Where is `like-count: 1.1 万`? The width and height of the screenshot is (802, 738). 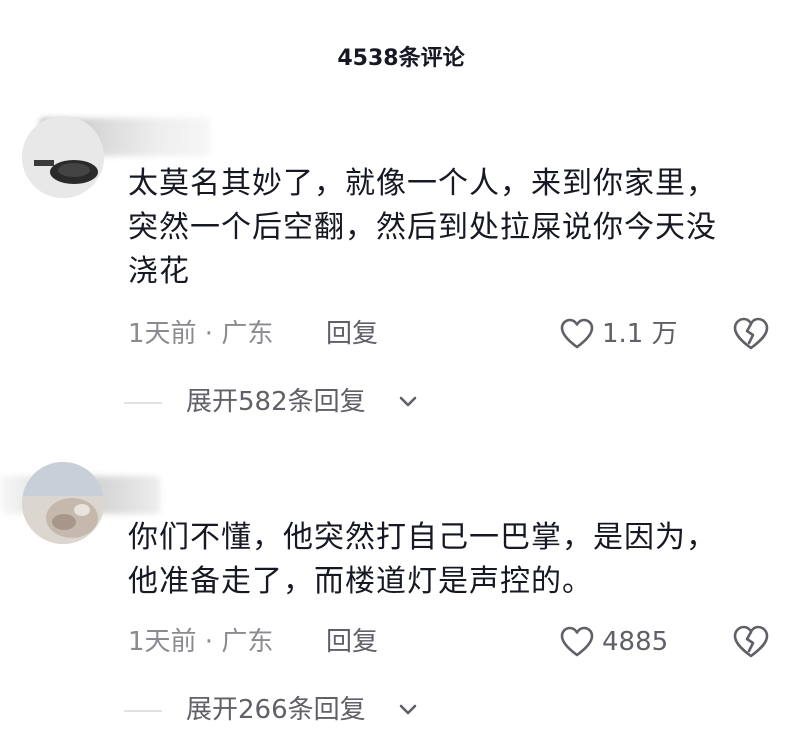 like-count: 1.1 万 is located at coordinates (640, 334).